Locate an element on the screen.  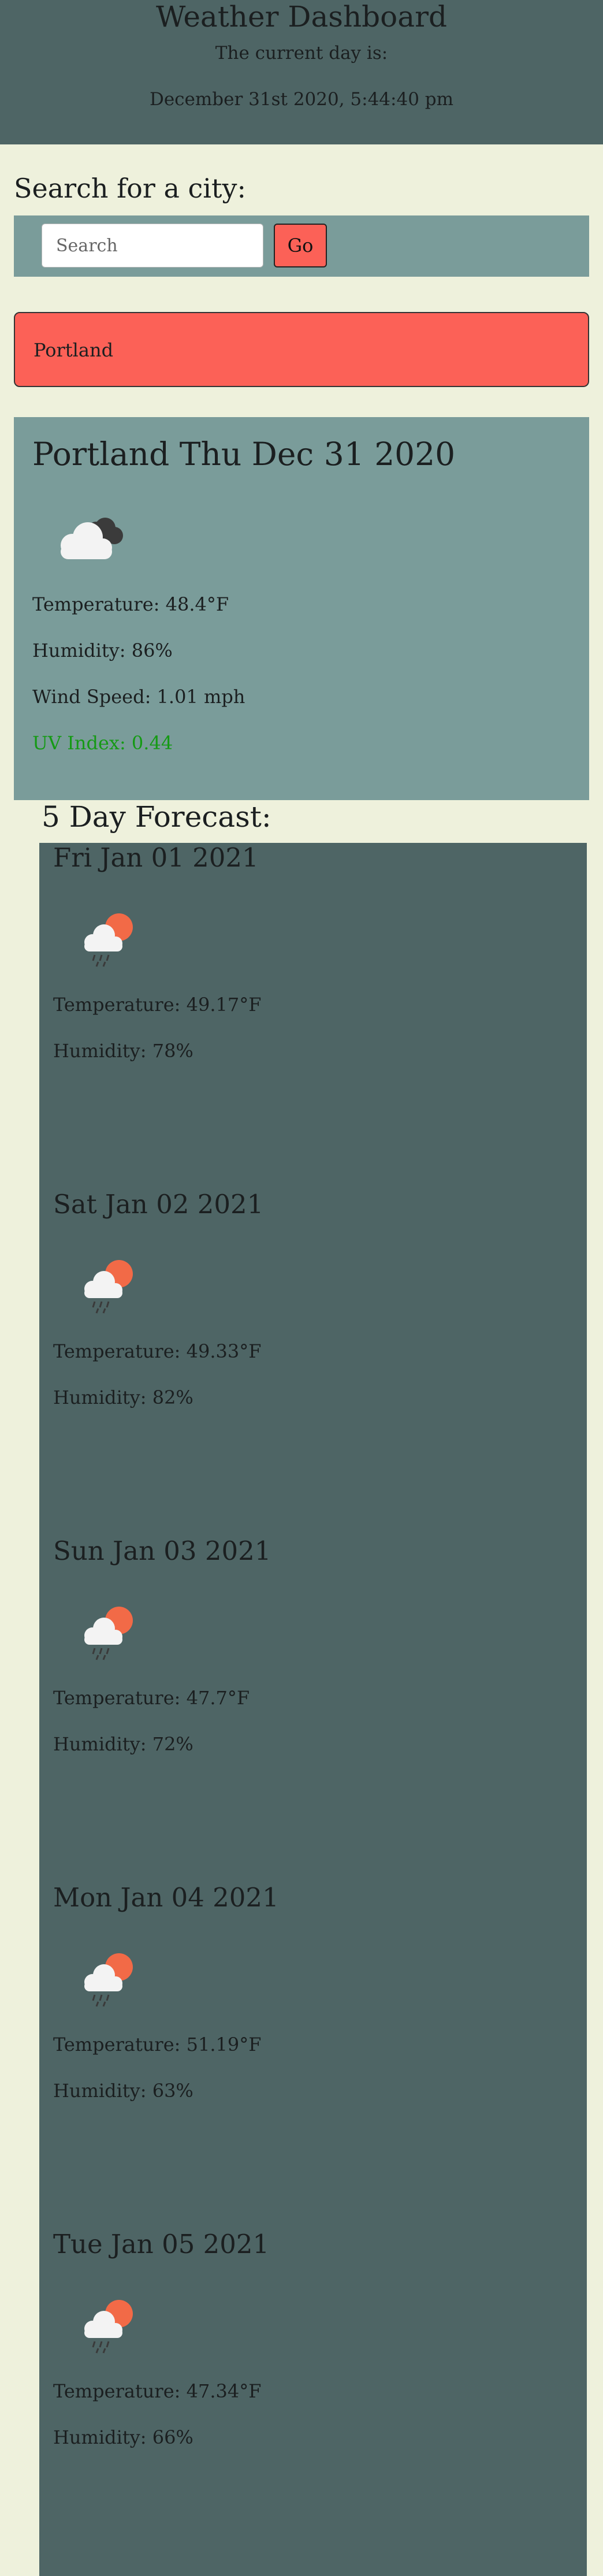
go-button: Go is located at coordinates (300, 245).